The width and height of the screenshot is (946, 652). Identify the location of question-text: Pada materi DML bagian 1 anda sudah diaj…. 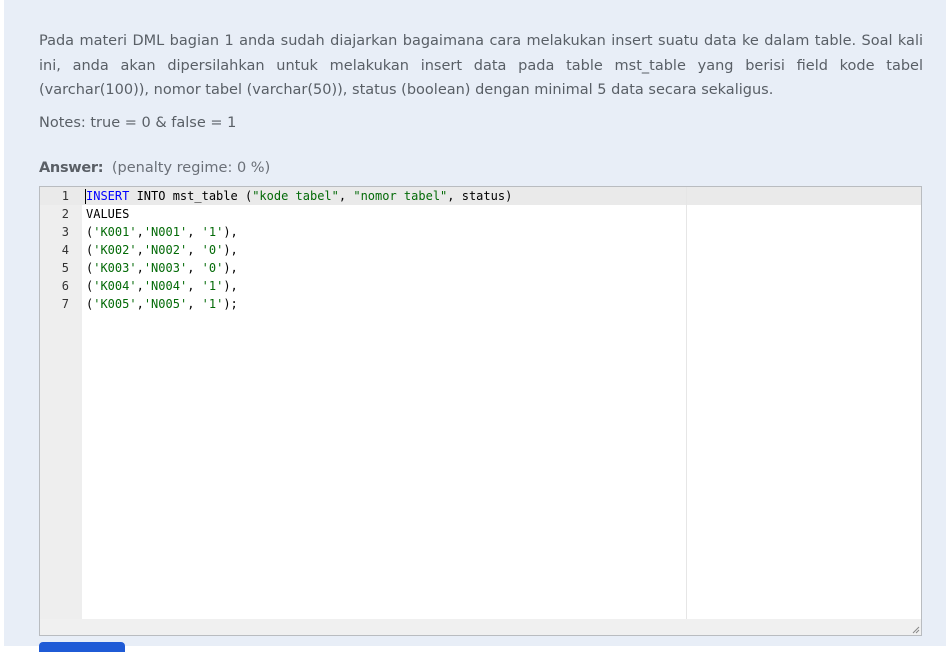
(481, 65).